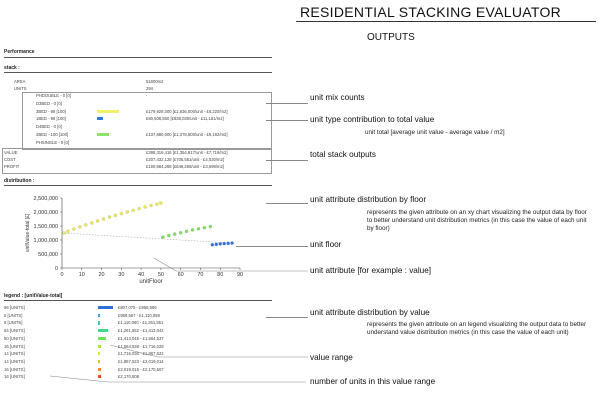 The image size is (600, 402). Describe the element at coordinates (431, 12) in the screenshot. I see `page-title: RESIDENTIAL STACKING EVALUATOR` at that location.